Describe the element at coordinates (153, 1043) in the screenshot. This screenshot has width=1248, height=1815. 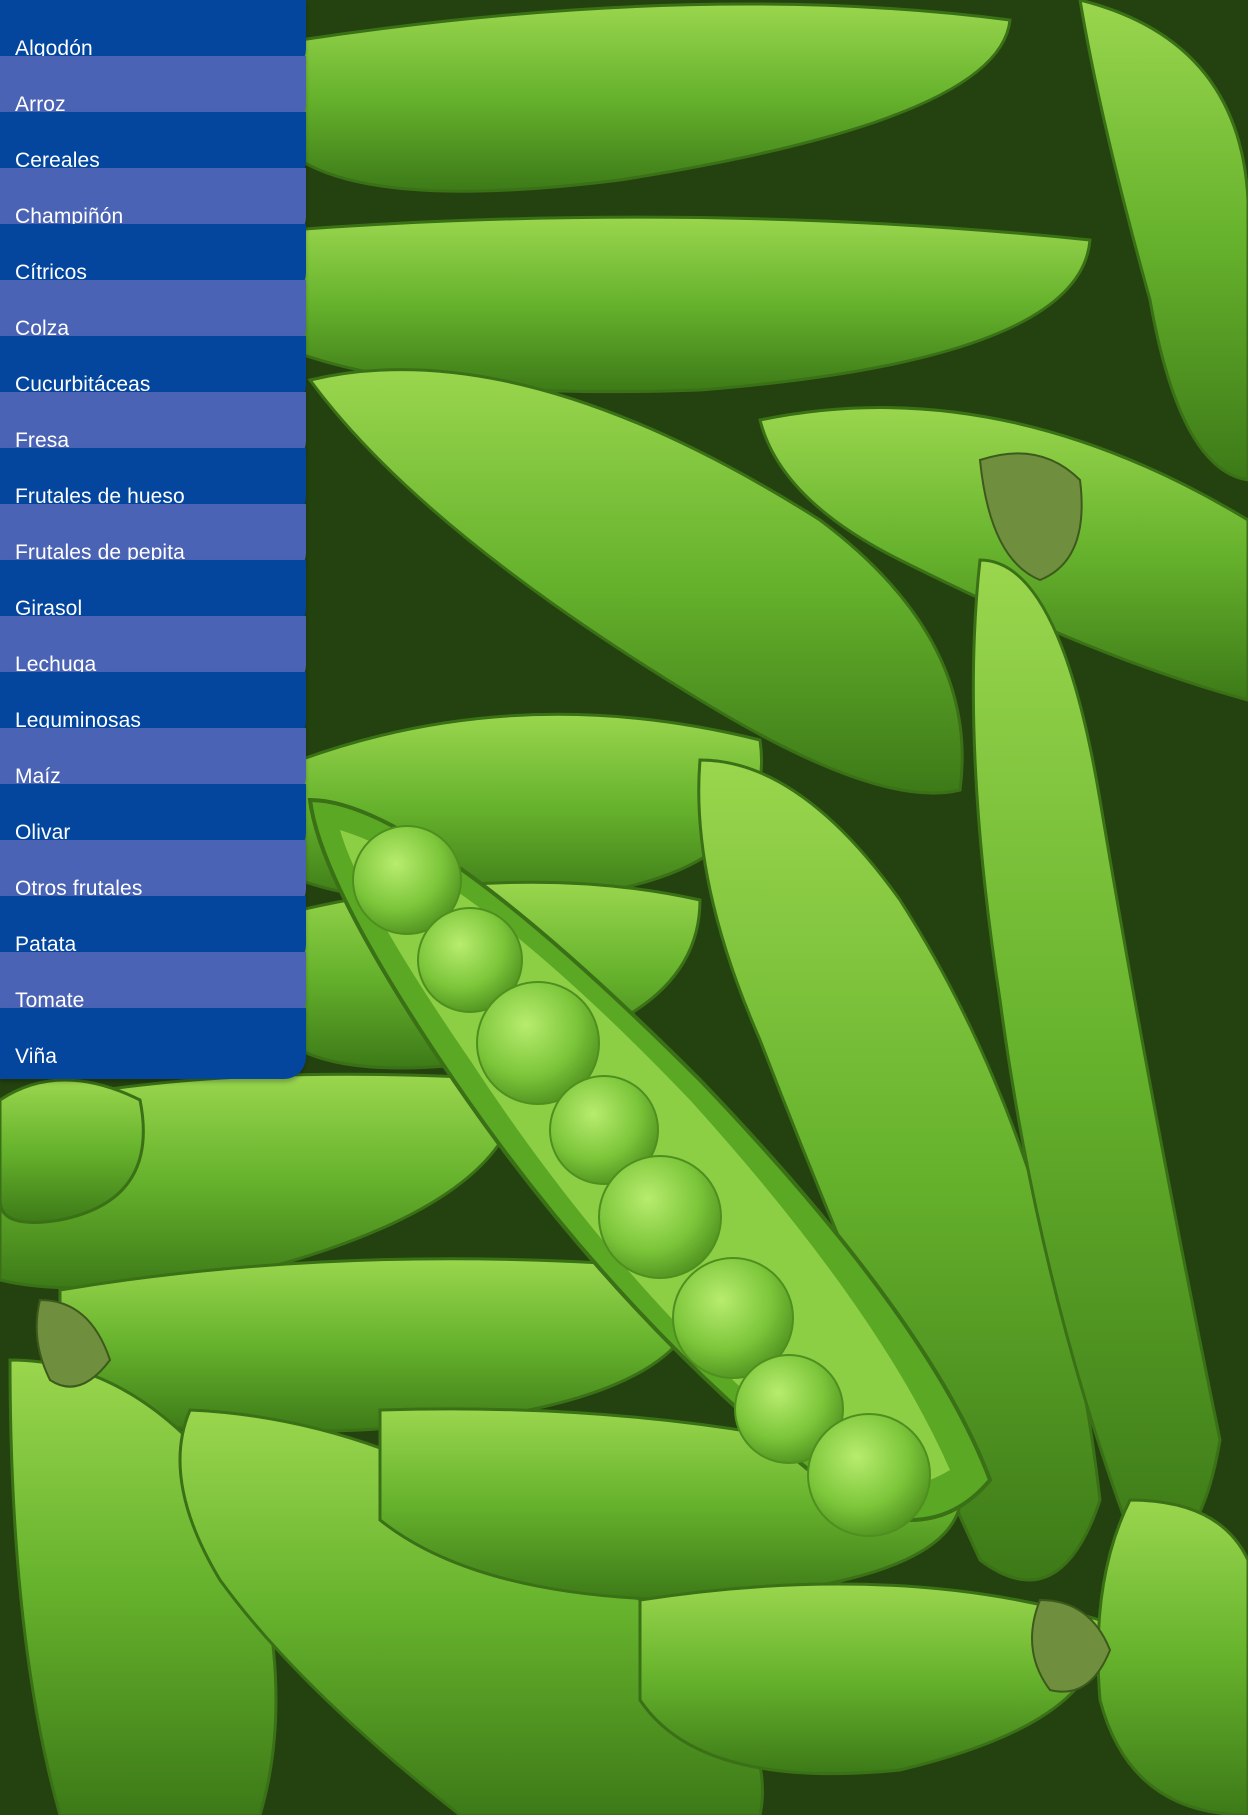
I see `menu-item-vina: Viña` at that location.